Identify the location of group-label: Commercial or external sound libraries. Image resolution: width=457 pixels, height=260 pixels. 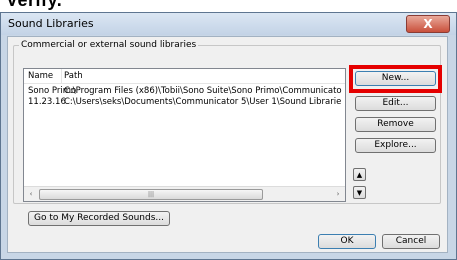
(109, 45).